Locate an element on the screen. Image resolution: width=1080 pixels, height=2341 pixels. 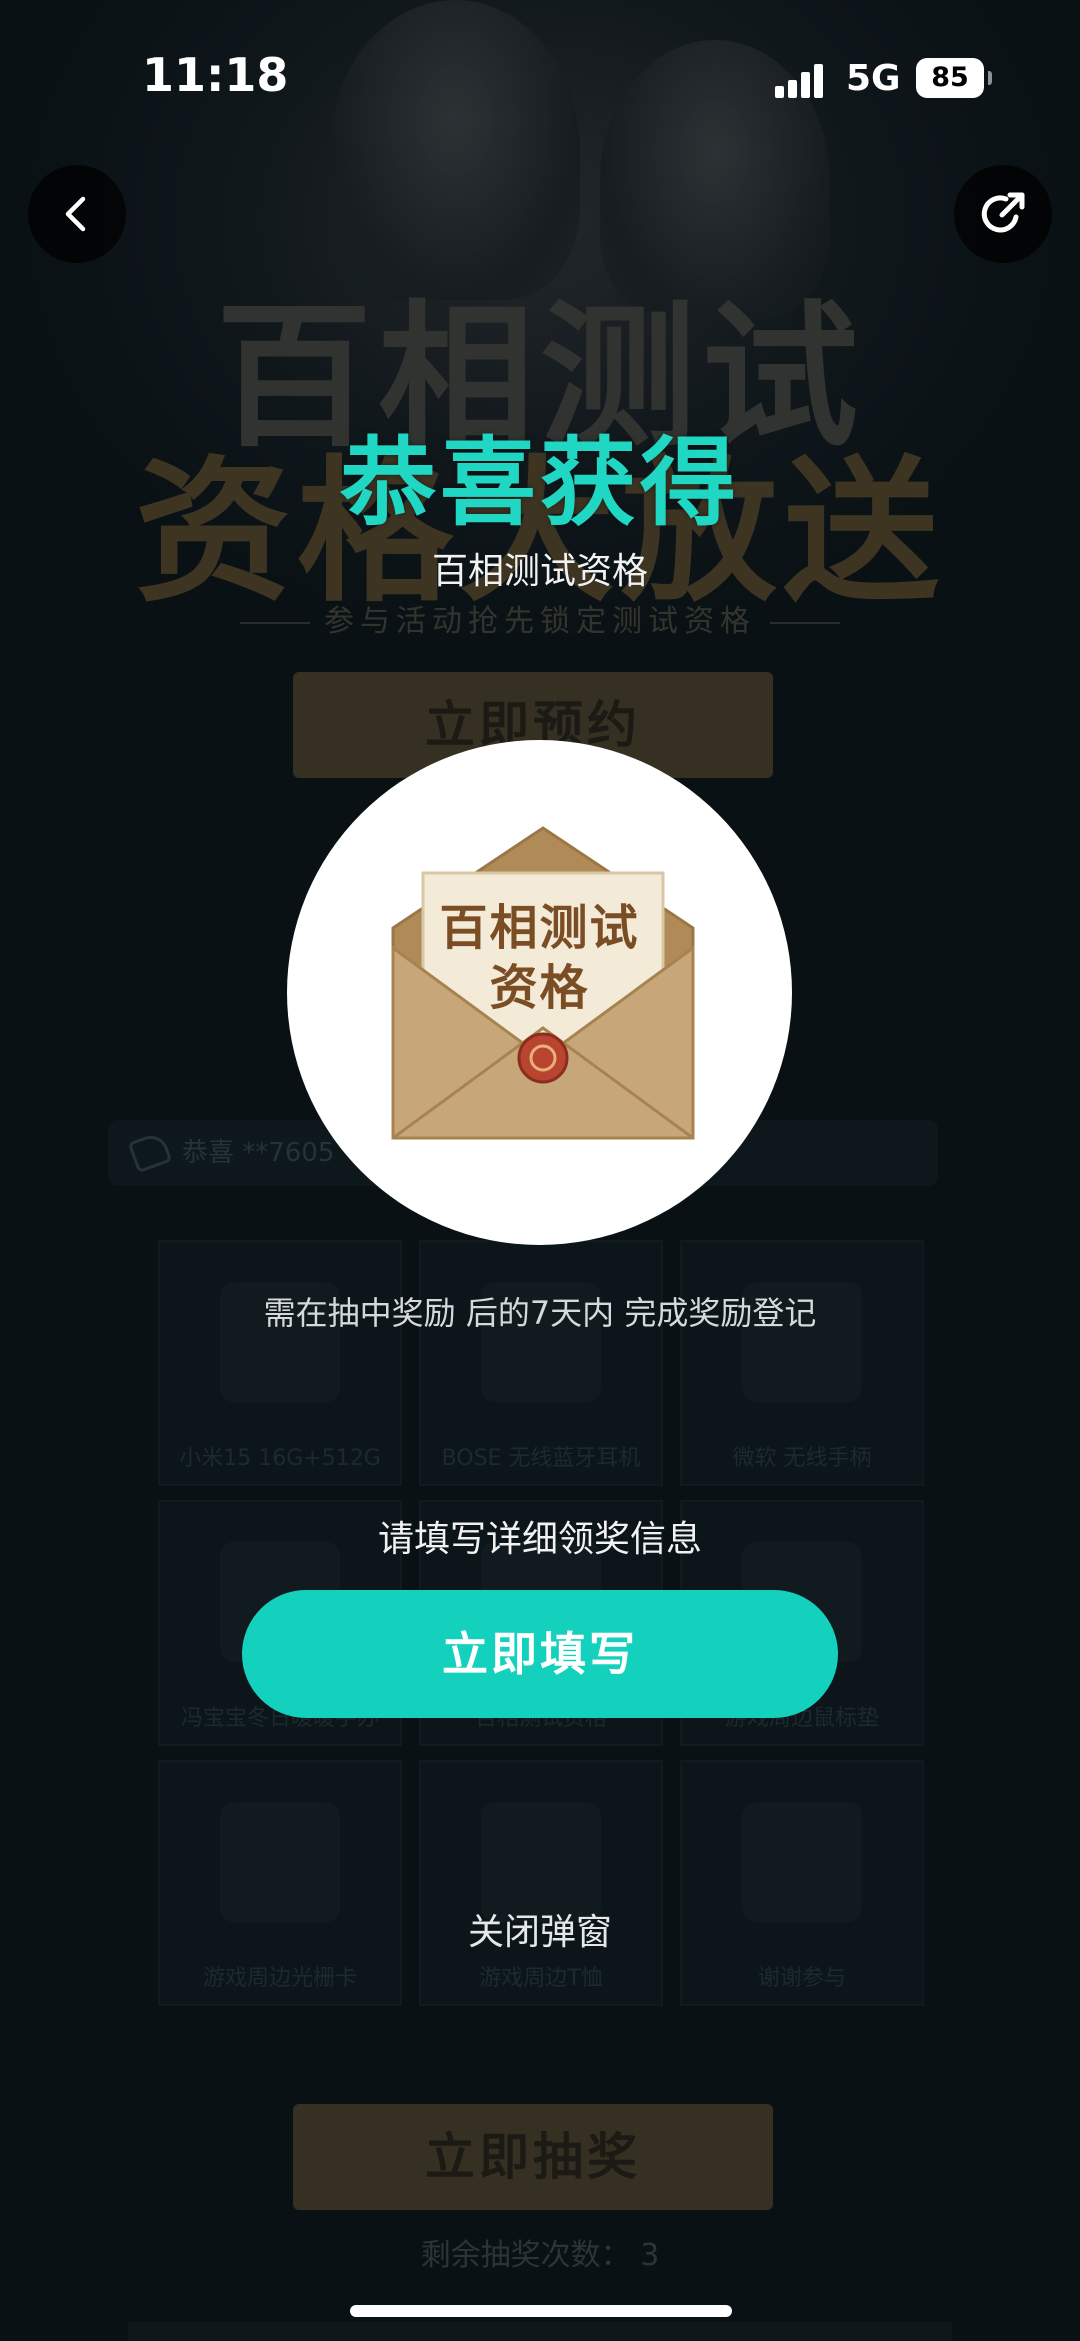
battery-level: 85 is located at coordinates (950, 77).